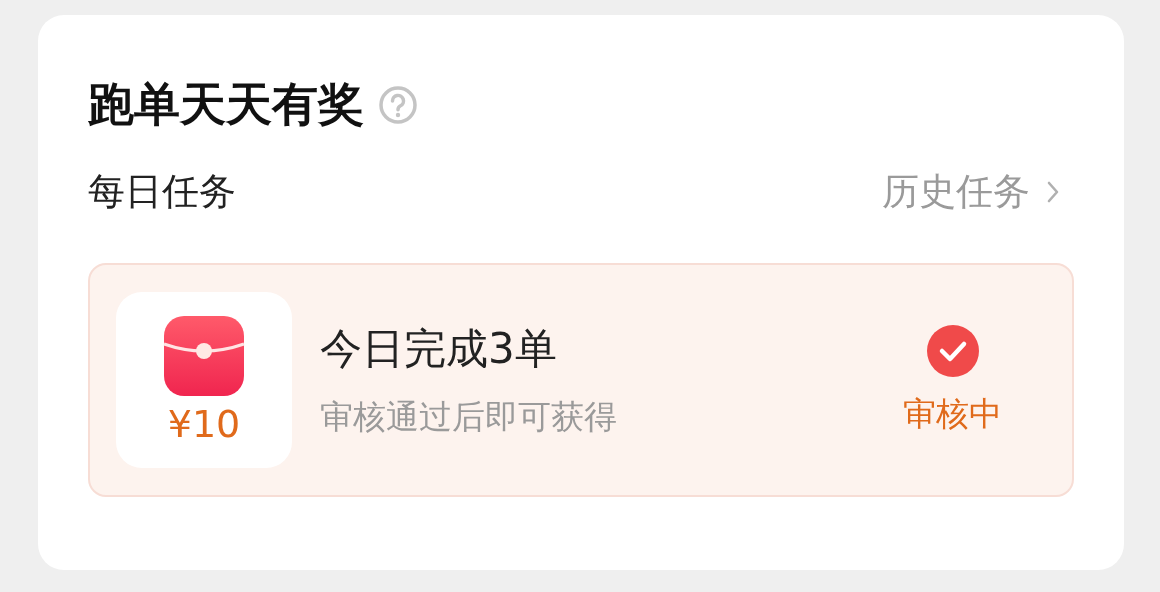 This screenshot has height=592, width=1160. Describe the element at coordinates (952, 413) in the screenshot. I see `status-label: 审核中` at that location.